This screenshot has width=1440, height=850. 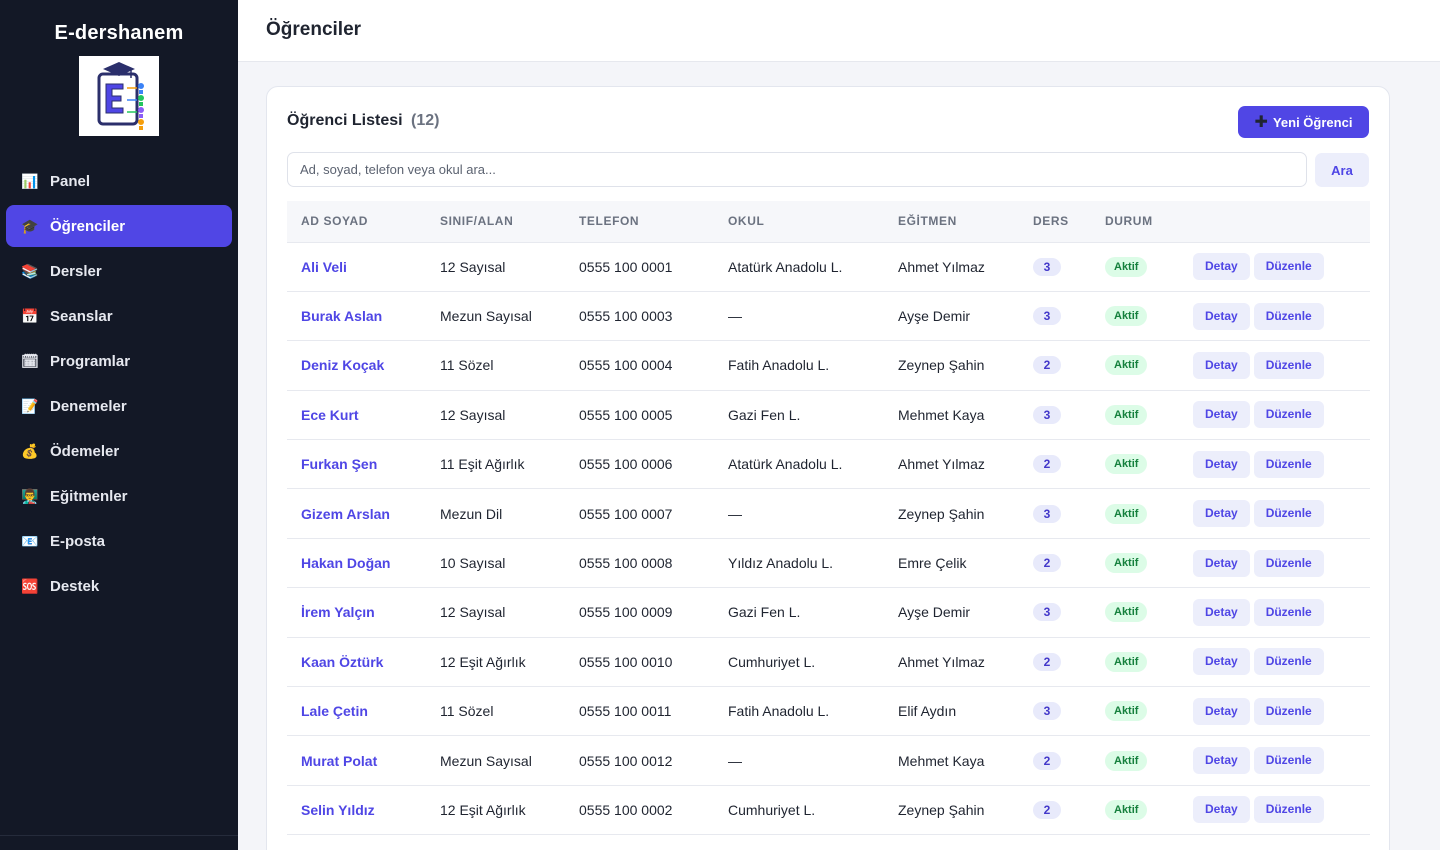 I want to click on brand-logo, so click(x=119, y=96).